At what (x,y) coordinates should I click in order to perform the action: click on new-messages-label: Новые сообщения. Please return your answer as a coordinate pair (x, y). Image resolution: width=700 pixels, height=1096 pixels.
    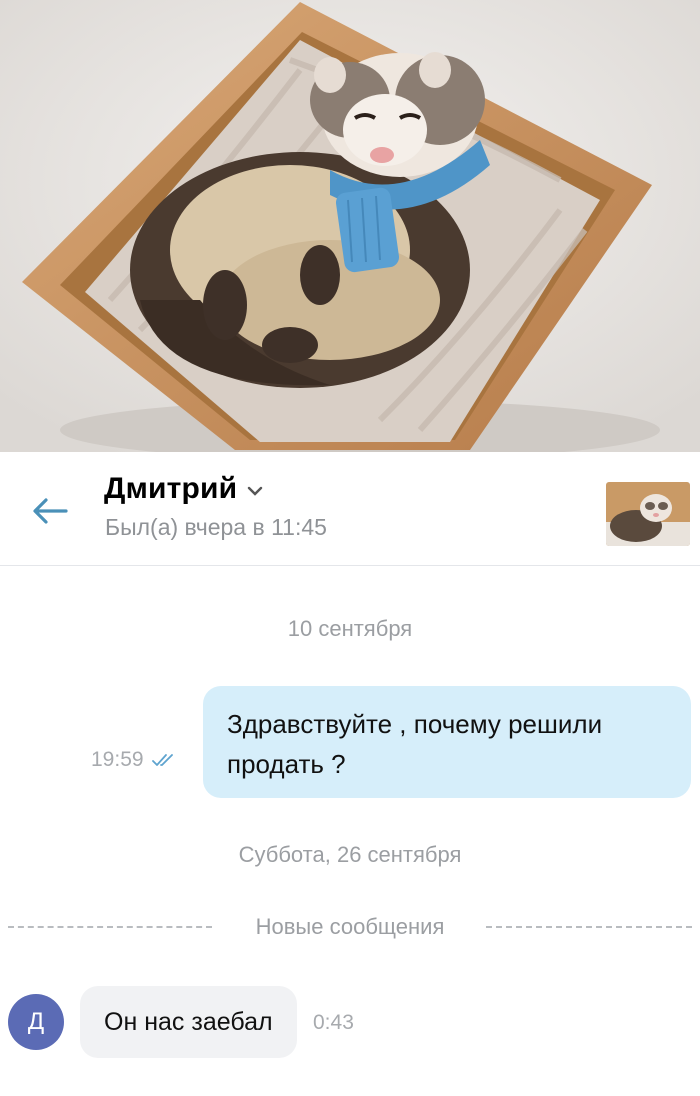
    Looking at the image, I should click on (350, 926).